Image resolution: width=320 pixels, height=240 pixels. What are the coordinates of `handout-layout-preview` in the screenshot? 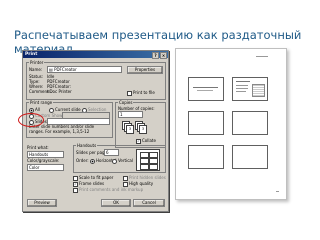 It's located at (148, 160).